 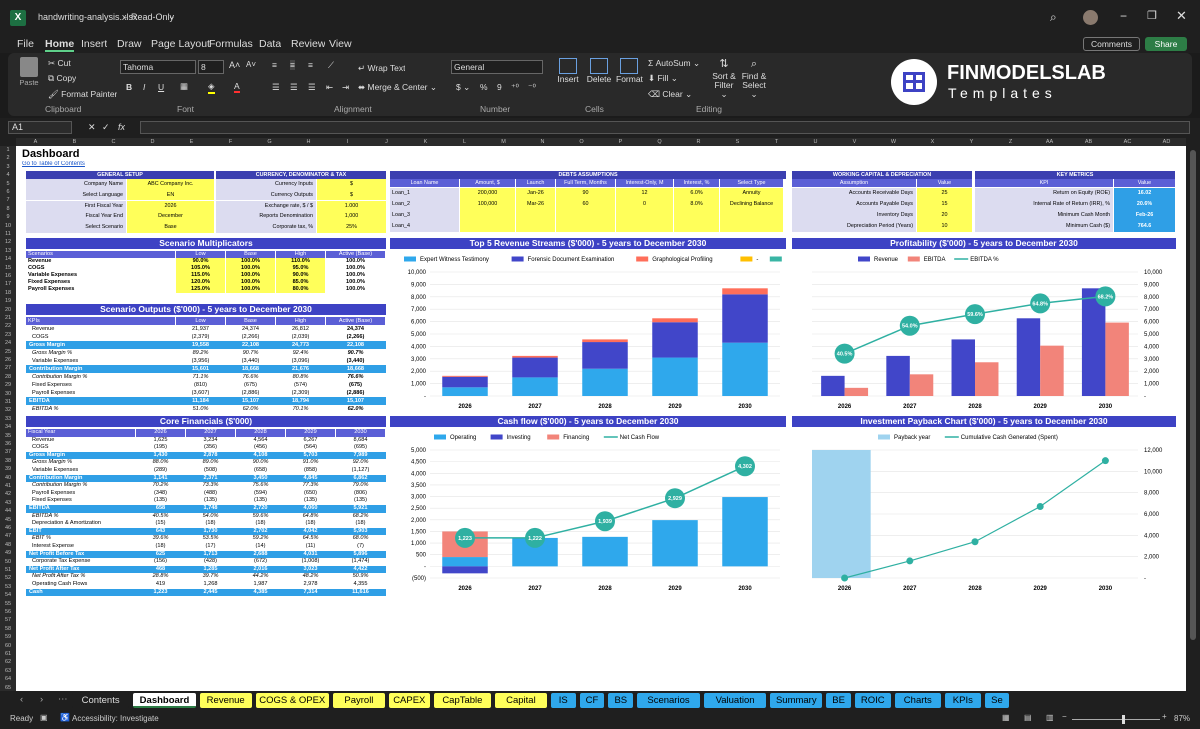 What do you see at coordinates (180, 44) in the screenshot?
I see `menu-page-layout: Page Layout` at bounding box center [180, 44].